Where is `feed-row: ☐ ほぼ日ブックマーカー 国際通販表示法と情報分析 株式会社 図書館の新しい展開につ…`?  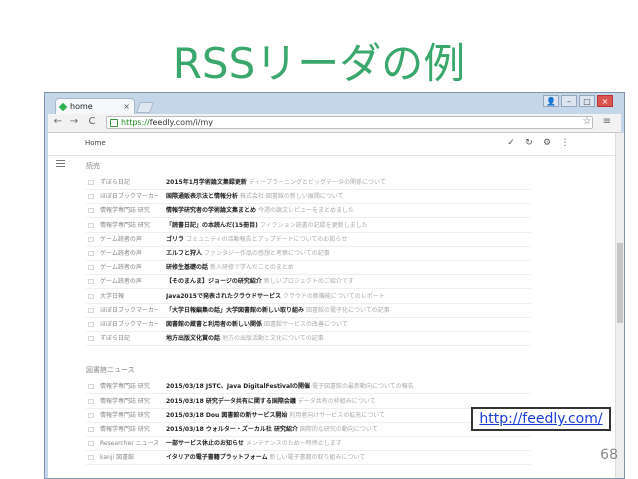 feed-row: ☐ ほぼ日ブックマーカー 国際通販表示法と情報分析 株式会社 図書館の新しい展開につ… is located at coordinates (308, 198).